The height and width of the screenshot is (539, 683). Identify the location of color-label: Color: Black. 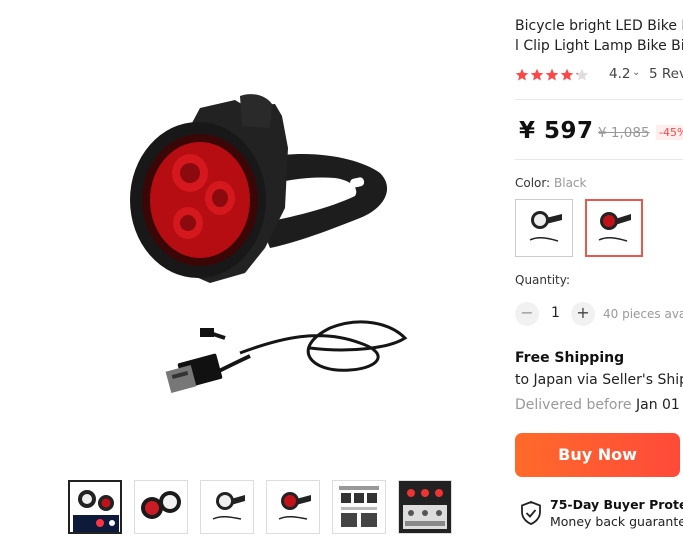
(550, 183).